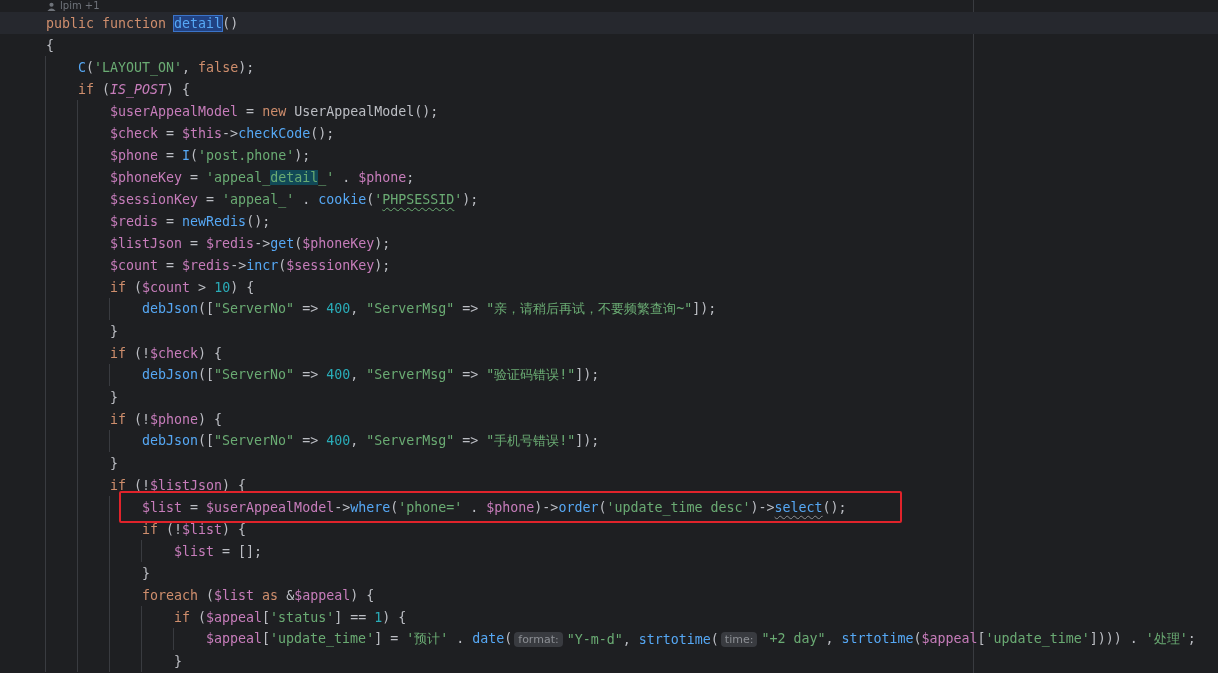 This screenshot has width=1218, height=673. Describe the element at coordinates (371, 375) in the screenshot. I see `code-text: debJson(["ServerNo" => 400, "ServerMsg" => "验证码错误!"]);` at that location.